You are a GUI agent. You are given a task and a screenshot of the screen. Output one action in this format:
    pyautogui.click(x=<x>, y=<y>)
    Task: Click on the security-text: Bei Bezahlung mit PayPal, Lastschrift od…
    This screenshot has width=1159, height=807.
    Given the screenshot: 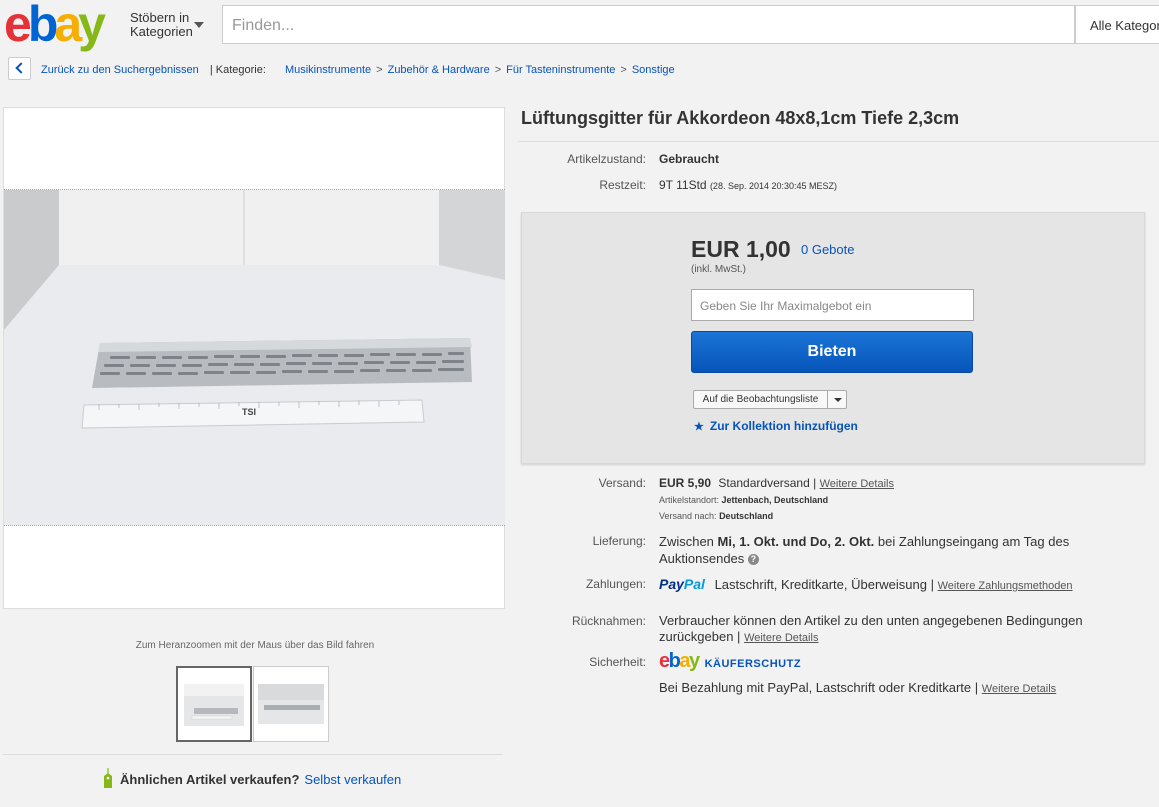 What is the action you would take?
    pyautogui.click(x=857, y=687)
    